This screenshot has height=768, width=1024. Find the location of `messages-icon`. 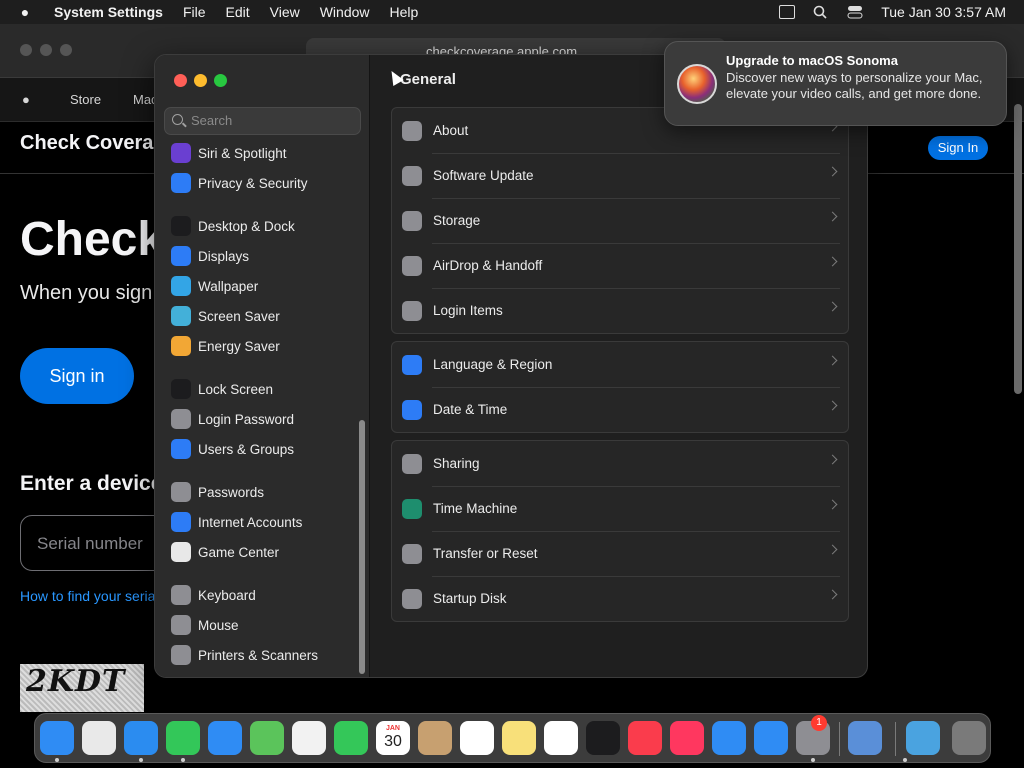

messages-icon is located at coordinates (183, 738).